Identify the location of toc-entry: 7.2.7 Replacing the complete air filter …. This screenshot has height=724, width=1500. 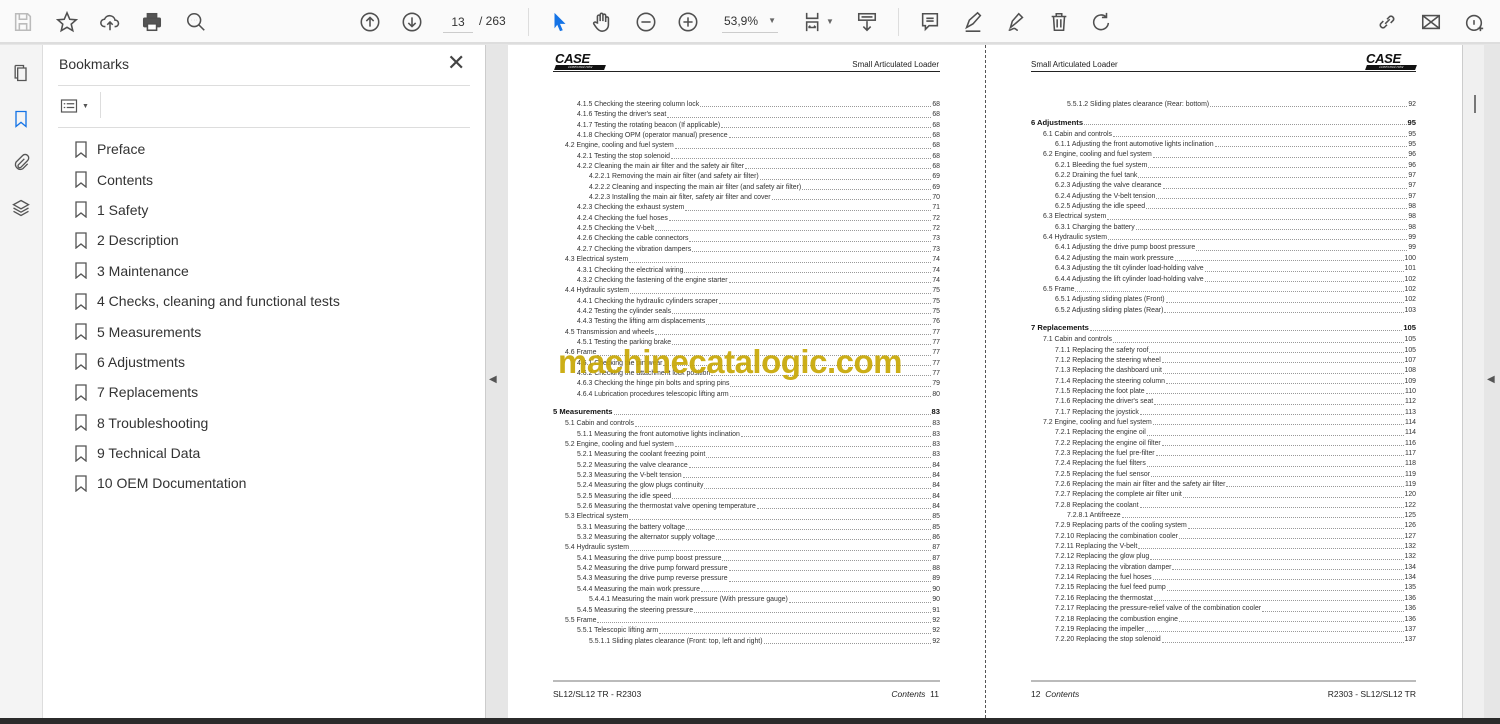
(1223, 495).